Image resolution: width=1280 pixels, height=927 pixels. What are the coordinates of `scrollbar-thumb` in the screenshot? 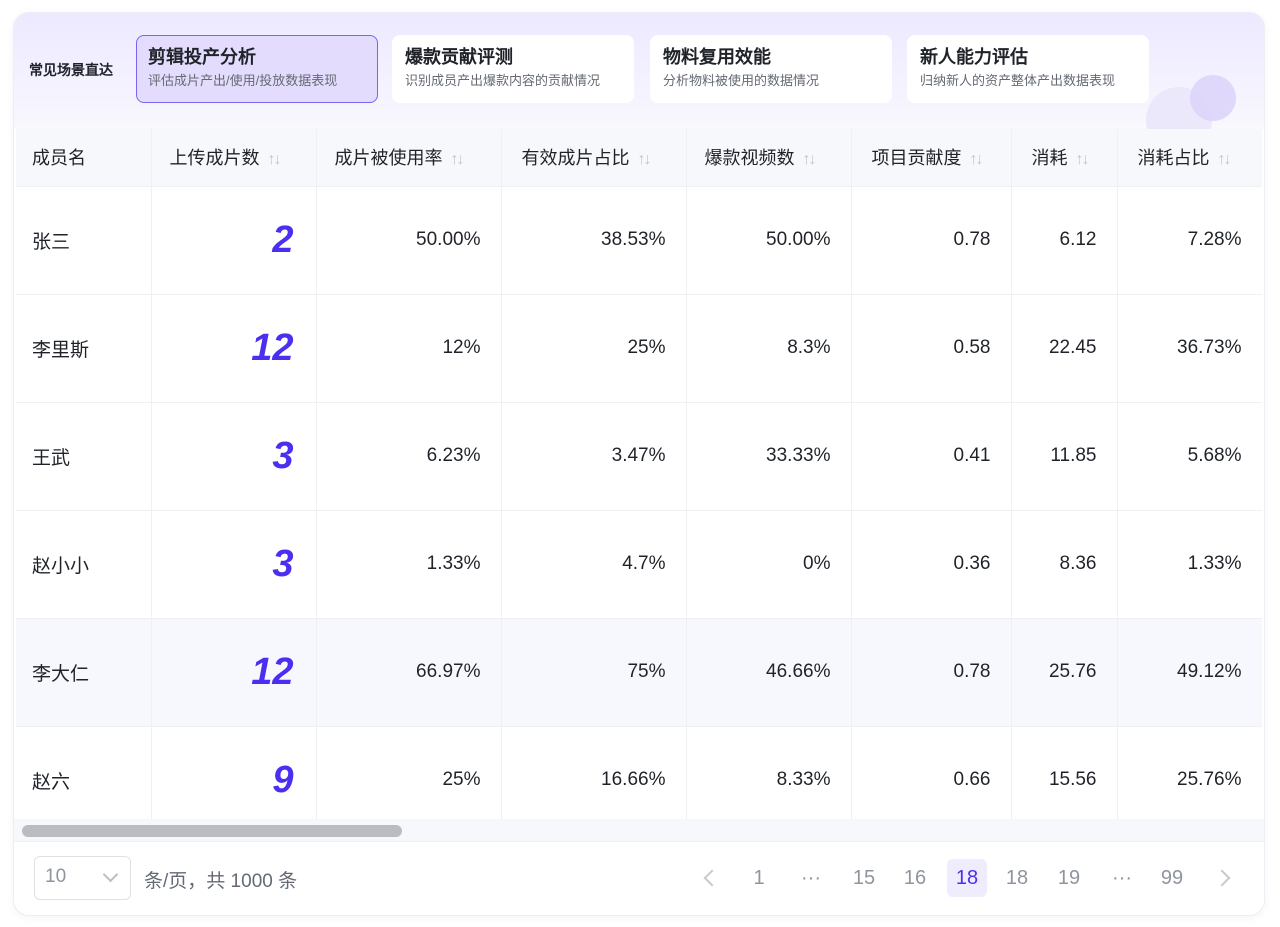 It's located at (212, 831).